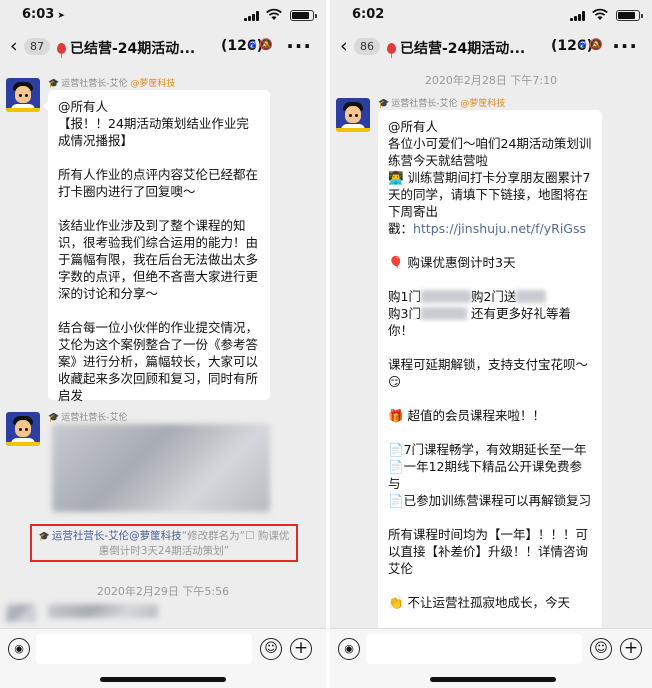 This screenshot has width=652, height=688. I want to click on bundle-line-1: 购1门 购2门送, so click(467, 296).